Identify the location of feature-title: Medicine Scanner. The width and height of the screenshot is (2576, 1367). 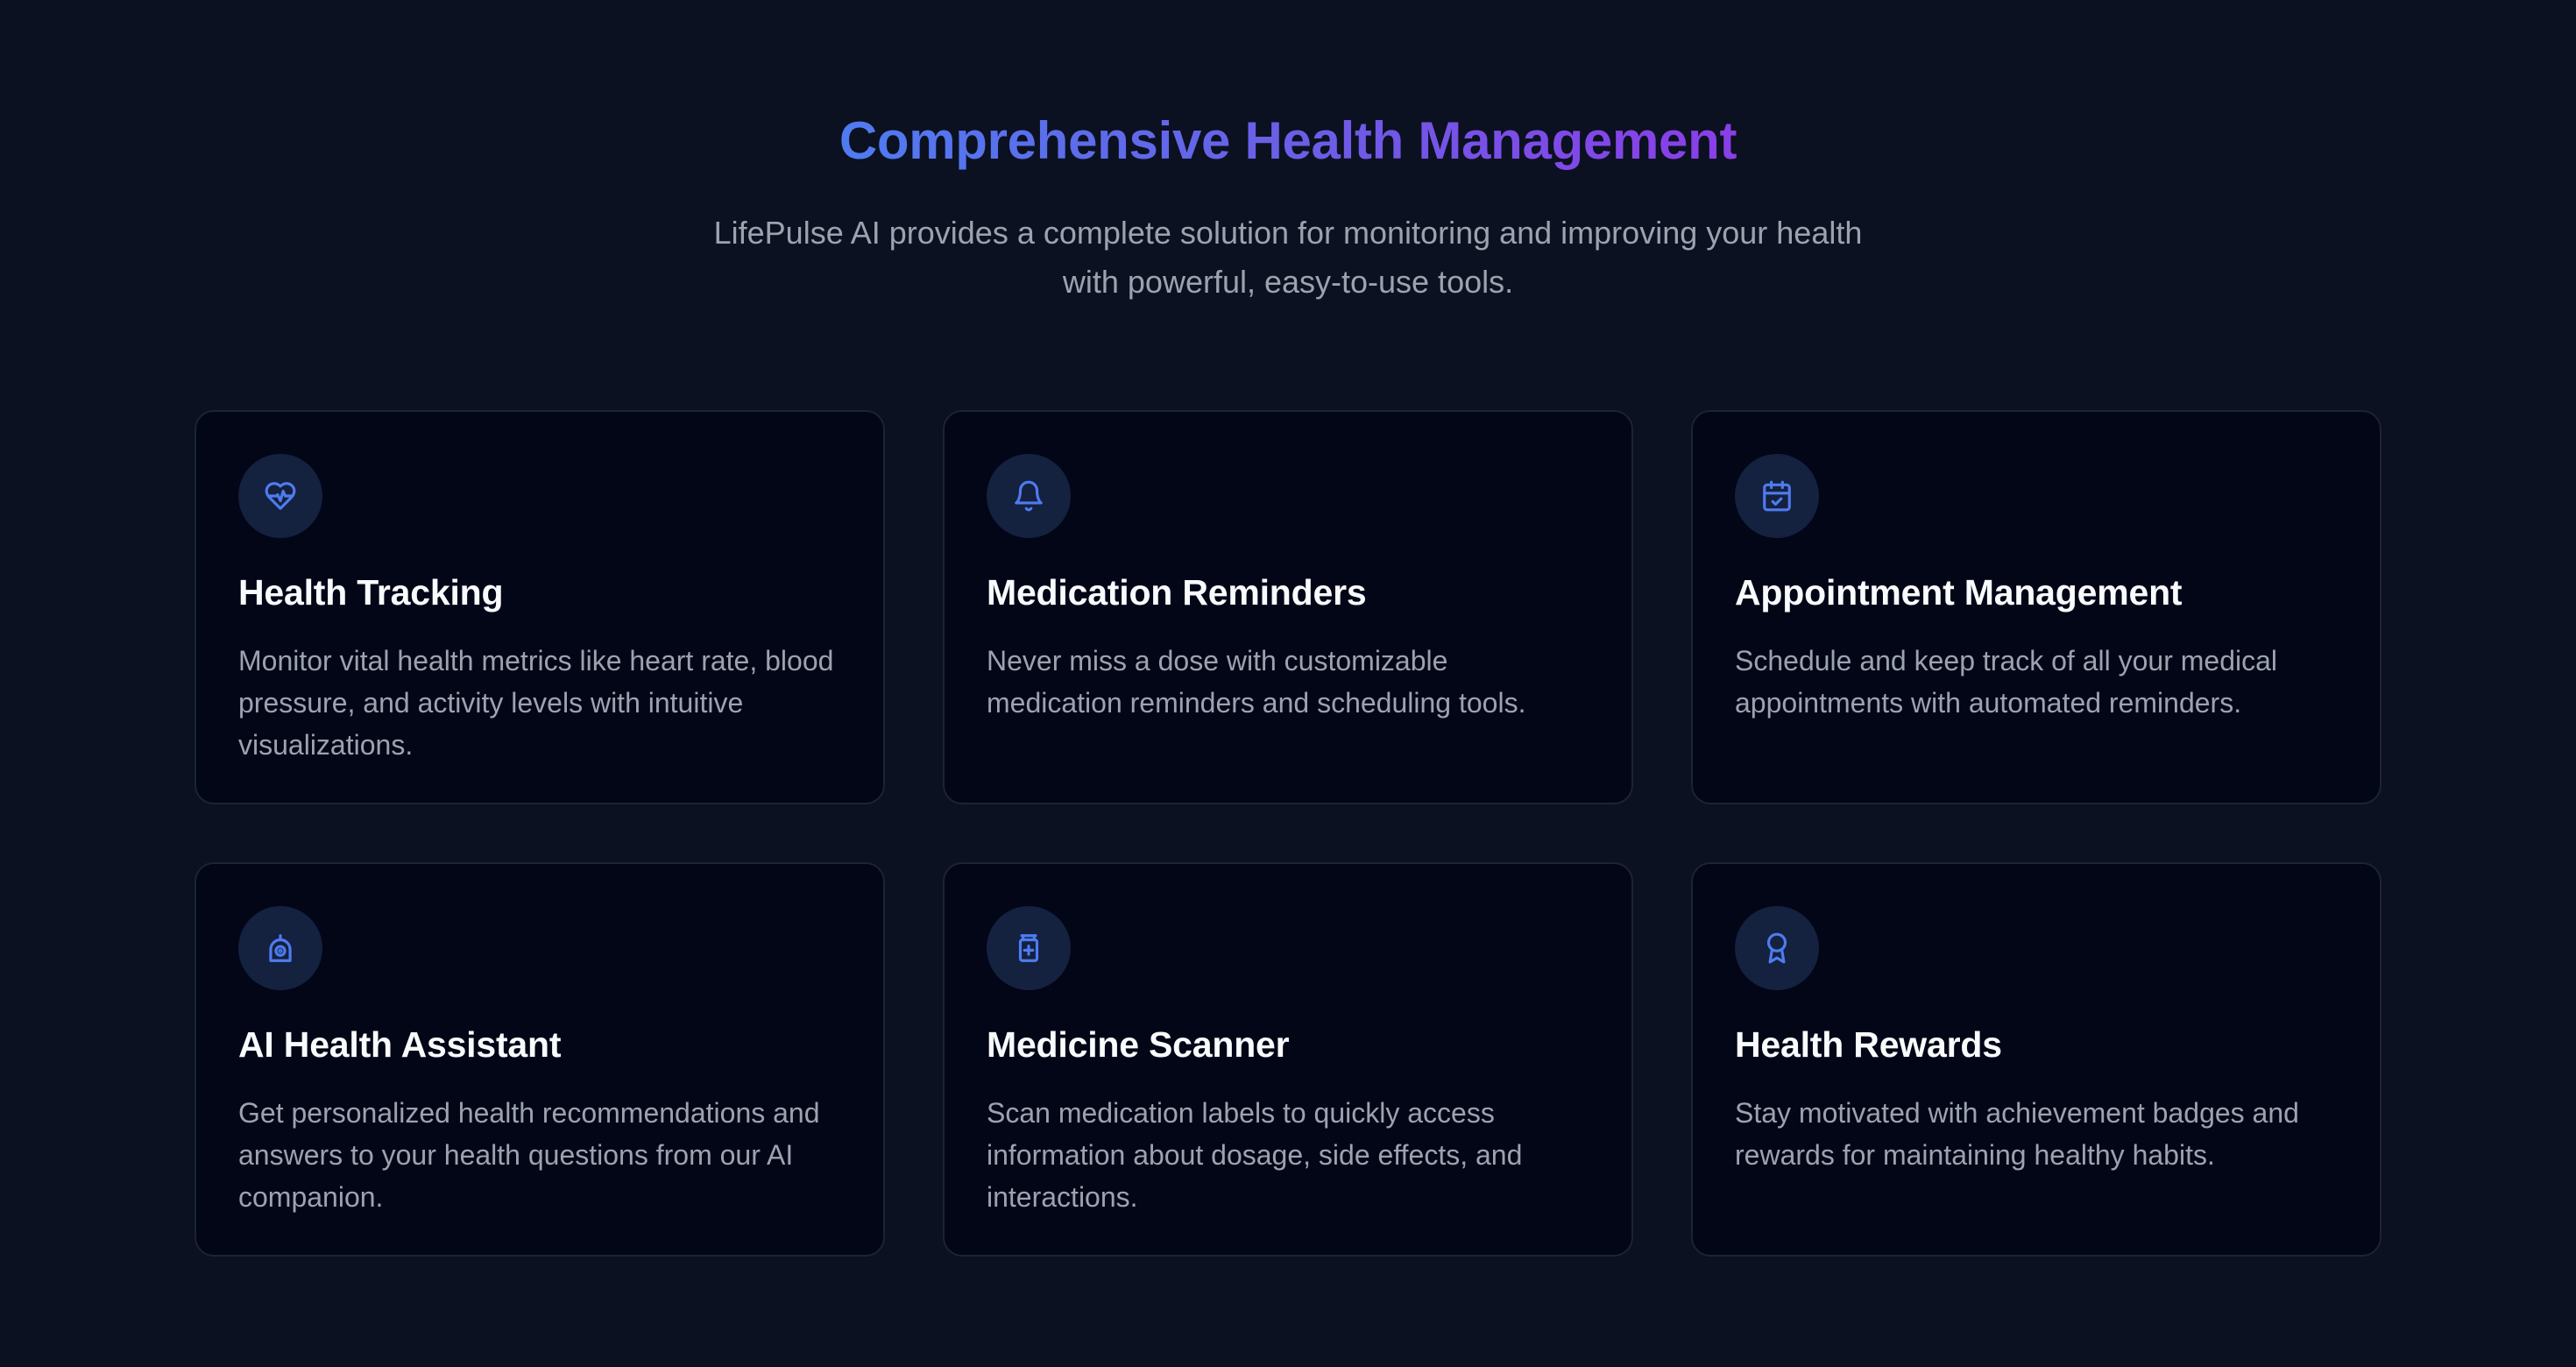
(1138, 1044).